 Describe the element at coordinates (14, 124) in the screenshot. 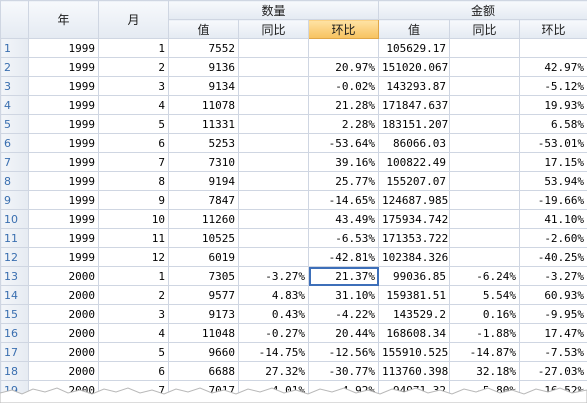

I see `row-number: 5` at that location.